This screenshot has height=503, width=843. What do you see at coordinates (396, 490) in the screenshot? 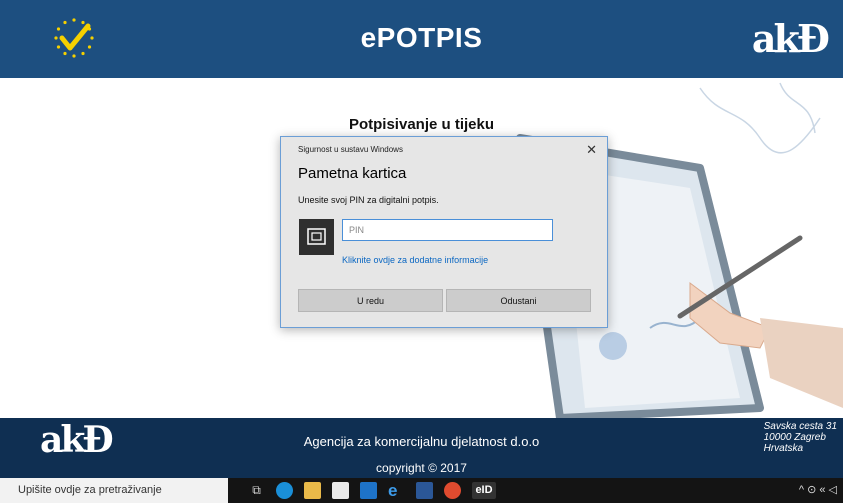
I see `internet-explorer-icon: e` at bounding box center [396, 490].